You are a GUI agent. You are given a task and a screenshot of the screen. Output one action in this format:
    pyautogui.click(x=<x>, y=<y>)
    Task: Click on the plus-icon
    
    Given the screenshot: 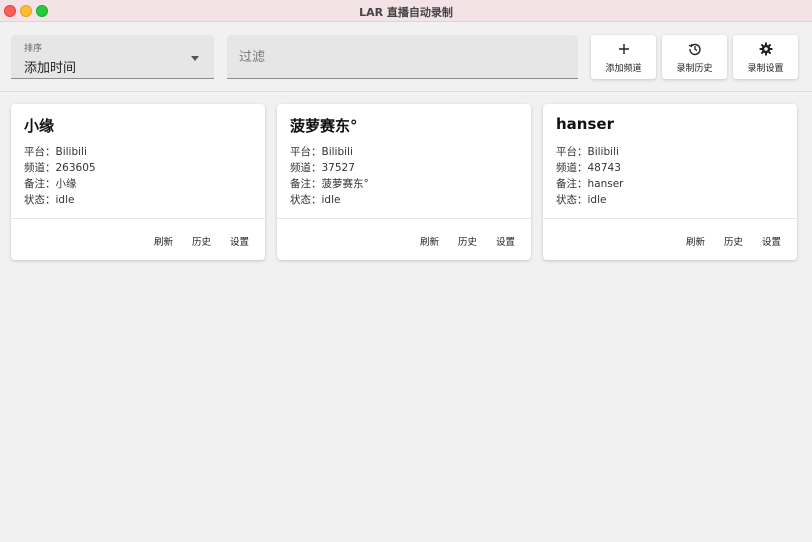 What is the action you would take?
    pyautogui.click(x=623, y=48)
    